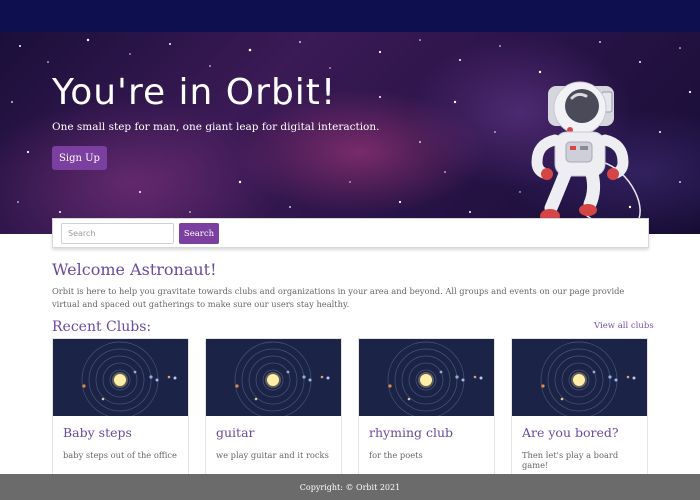 This screenshot has width=700, height=500. Describe the element at coordinates (350, 233) in the screenshot. I see `search-bar: Search` at that location.